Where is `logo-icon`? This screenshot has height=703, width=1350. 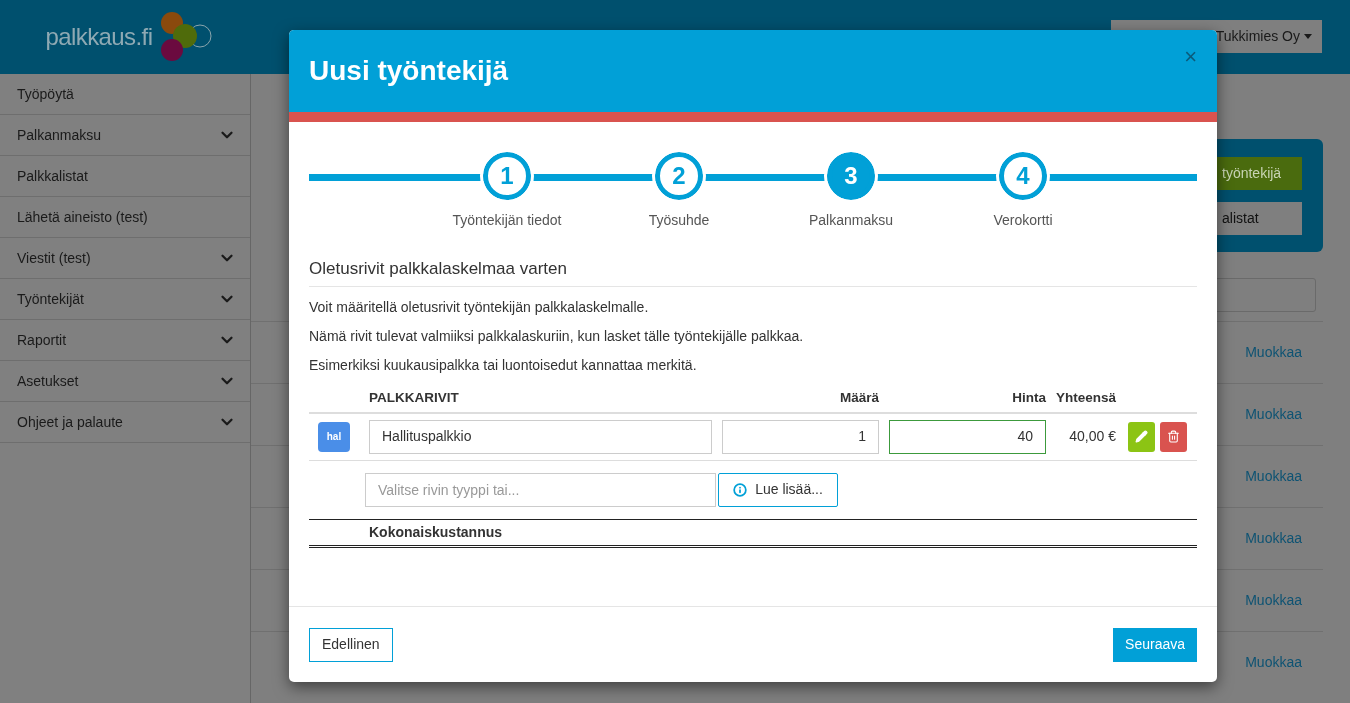 logo-icon is located at coordinates (186, 37).